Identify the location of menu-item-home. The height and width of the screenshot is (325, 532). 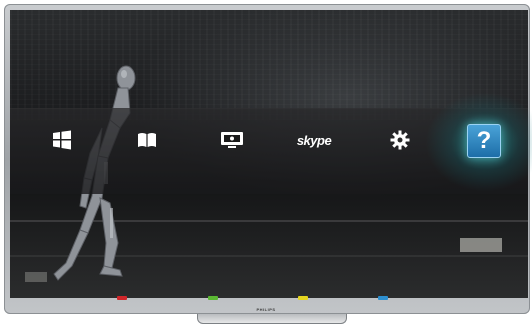
(62, 140).